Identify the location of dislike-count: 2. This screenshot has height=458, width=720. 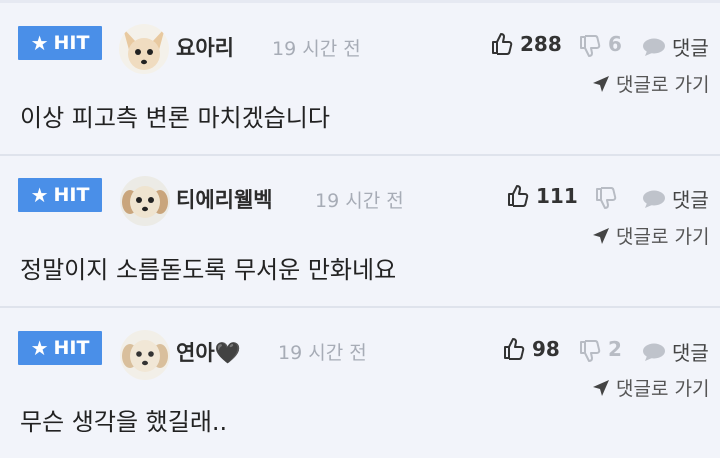
(615, 349).